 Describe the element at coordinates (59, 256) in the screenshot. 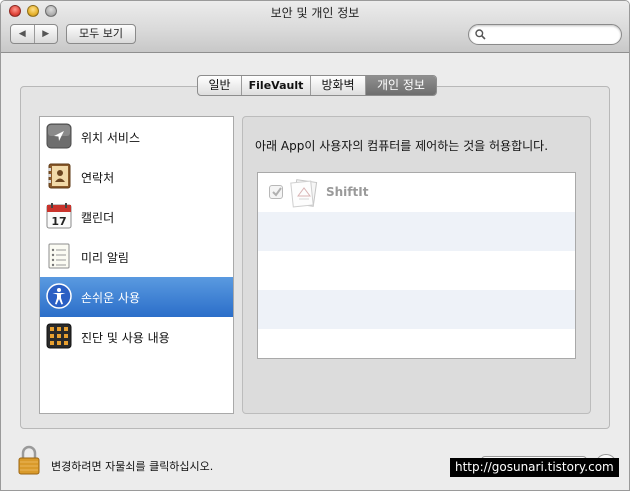

I see `reminders-list-icon` at that location.